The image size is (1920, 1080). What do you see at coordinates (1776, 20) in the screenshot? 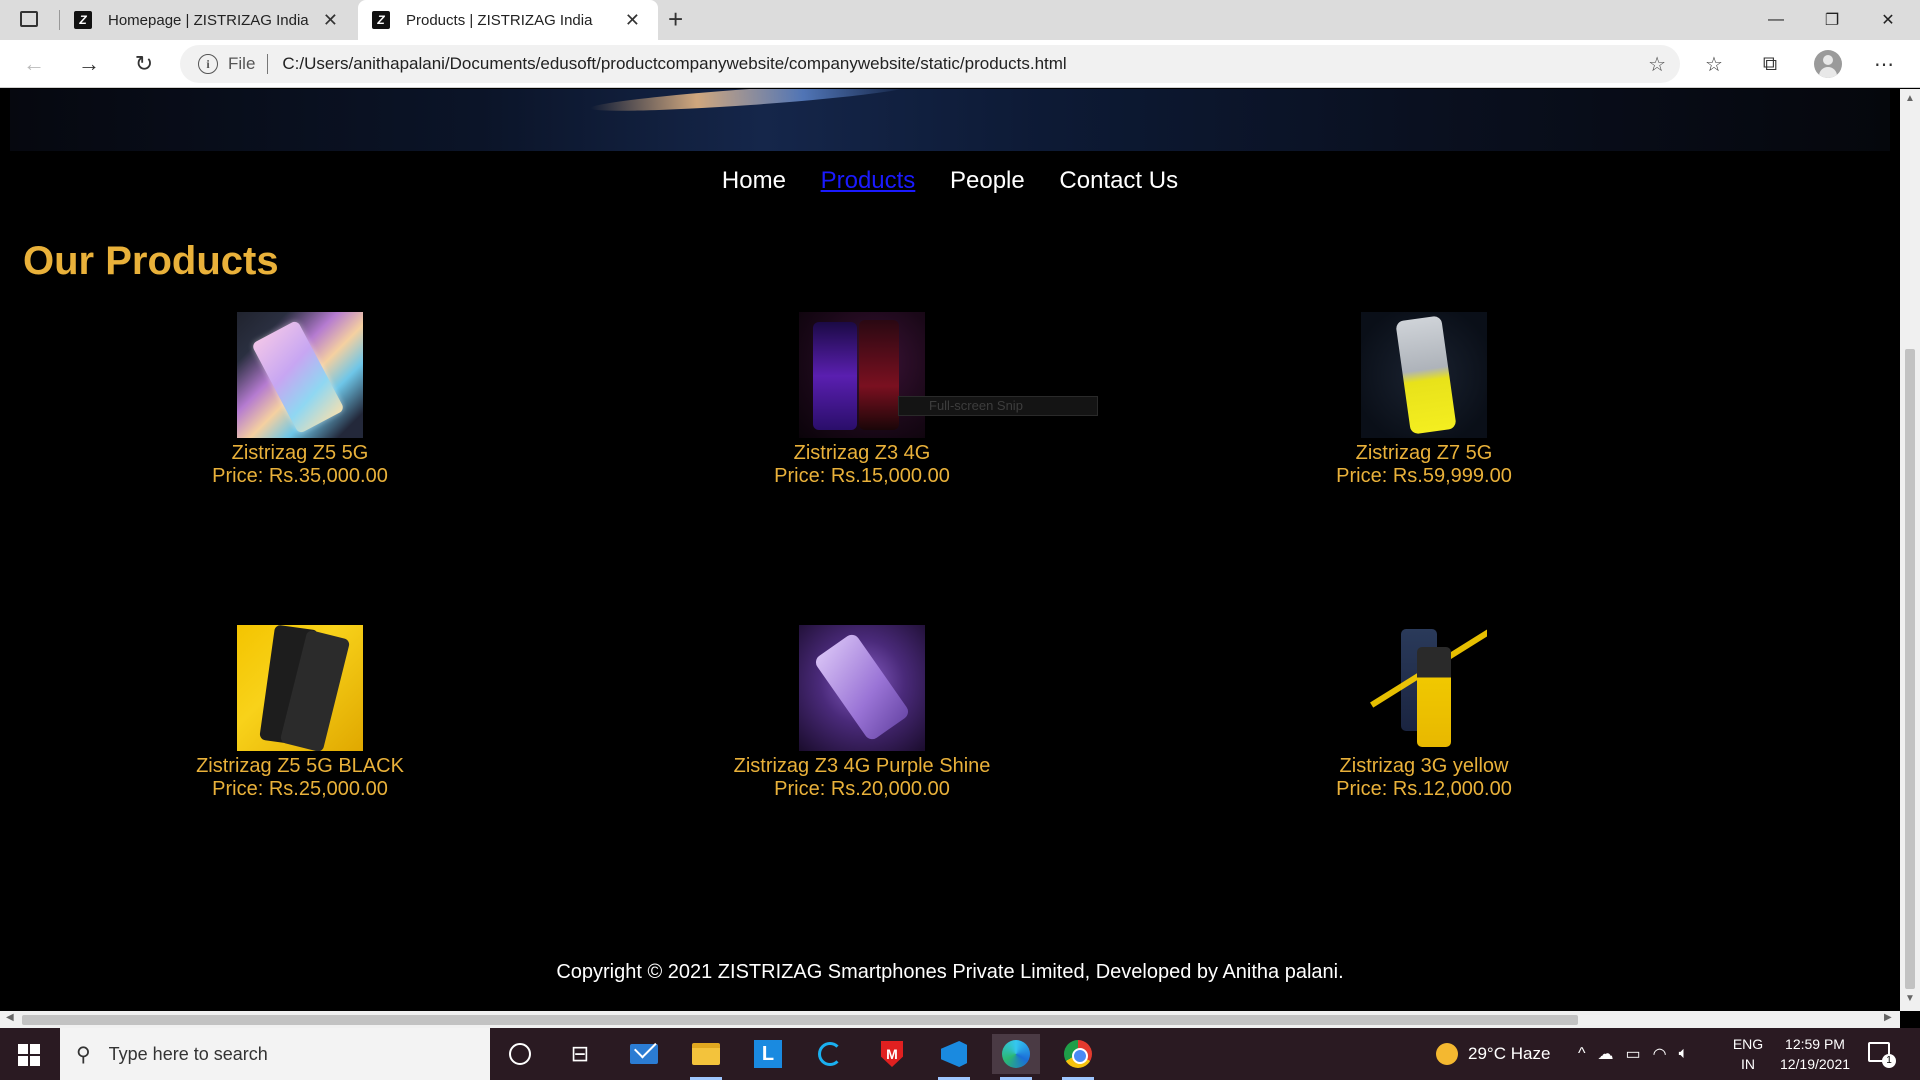
I see `minimize-button: —` at bounding box center [1776, 20].